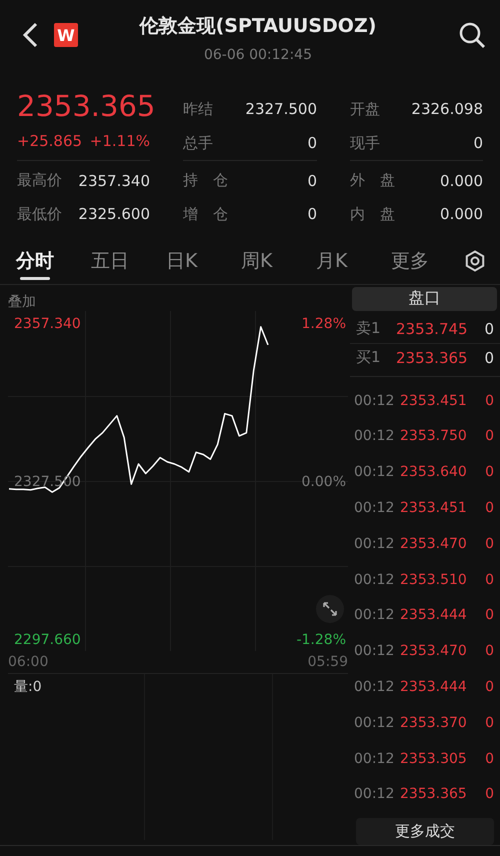 The height and width of the screenshot is (856, 500). I want to click on chart-tab: 周K, so click(276, 261).